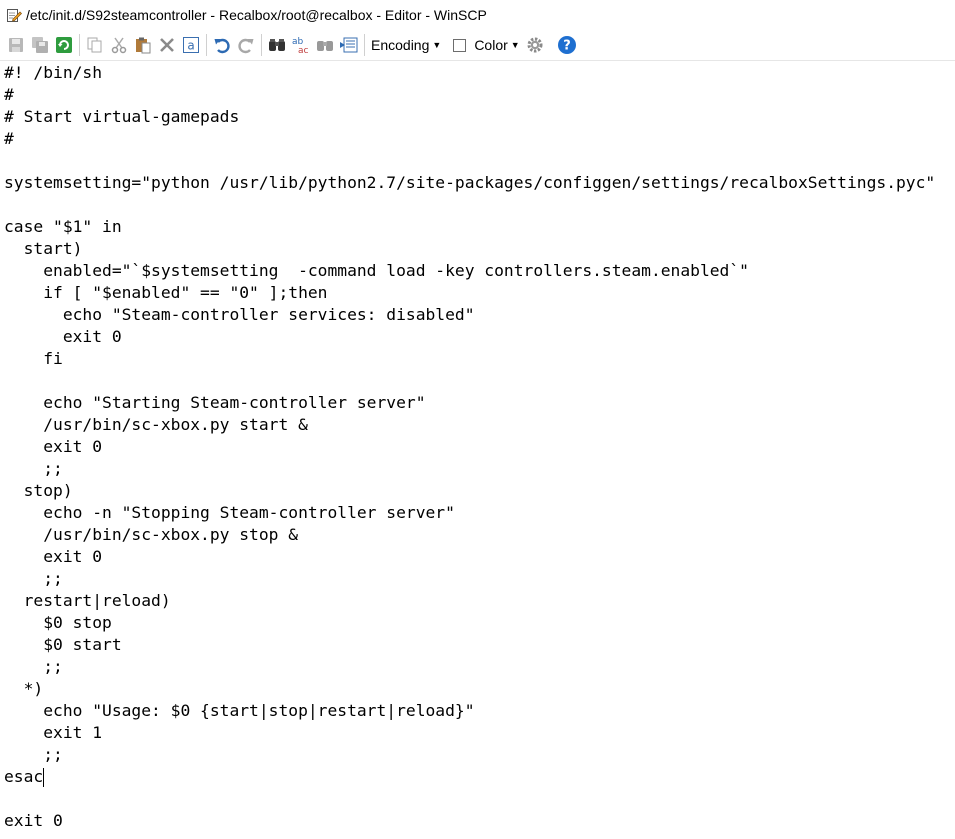 The image size is (955, 839). I want to click on code-line: esac, so click(24, 776).